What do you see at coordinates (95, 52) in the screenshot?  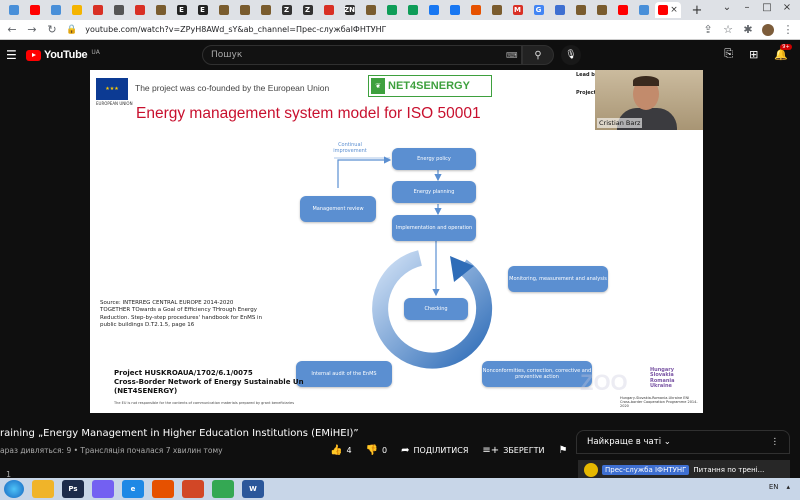 I see `country-code: UA` at bounding box center [95, 52].